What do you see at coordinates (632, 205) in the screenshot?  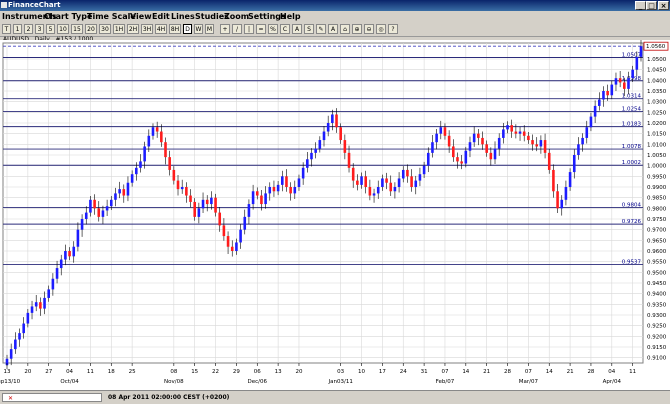 I see `level-label: 0.9804` at bounding box center [632, 205].